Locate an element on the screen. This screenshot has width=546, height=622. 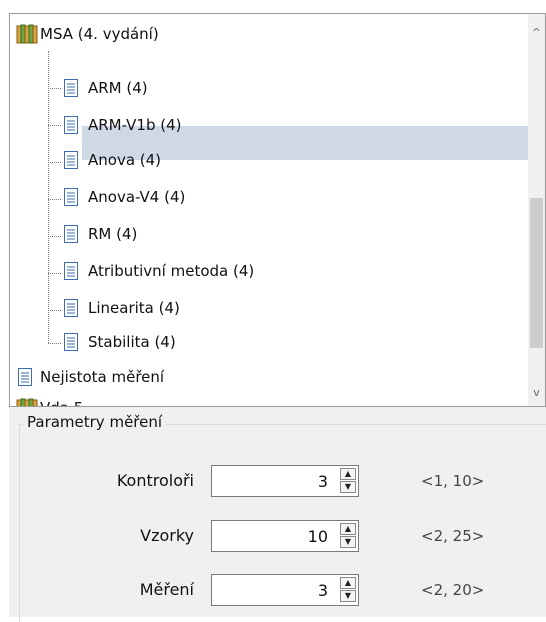
scroll-up-arrow: ^ is located at coordinates (536, 32).